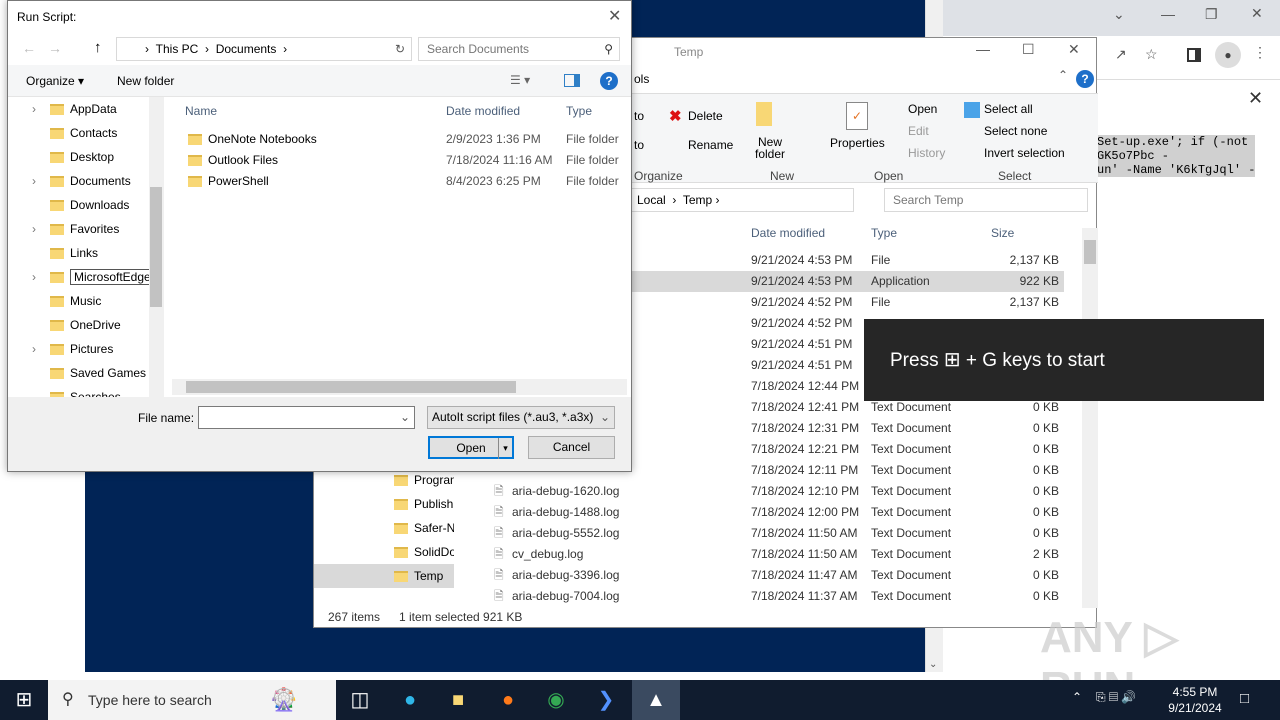 The image size is (1280, 720). What do you see at coordinates (85, 253) in the screenshot?
I see `nav-item: Links` at bounding box center [85, 253].